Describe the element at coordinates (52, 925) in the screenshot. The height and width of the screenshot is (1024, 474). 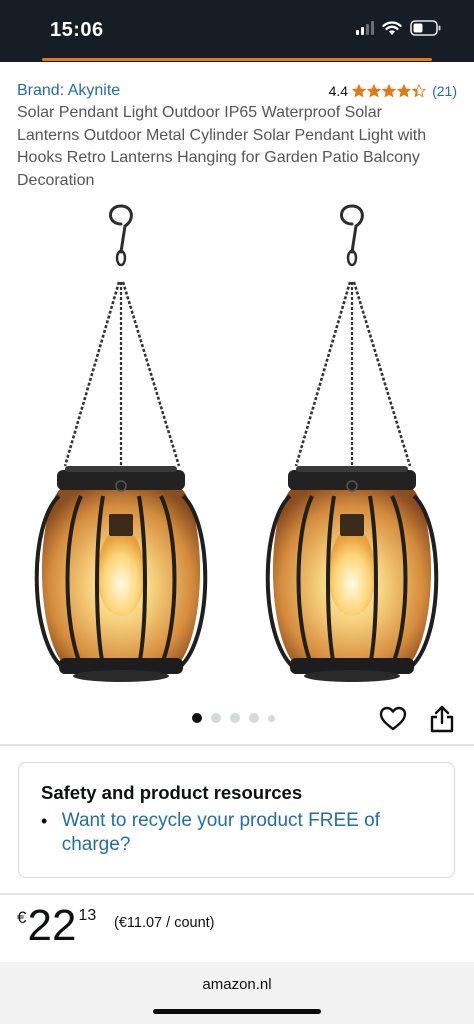
I see `price-whole: 22` at that location.